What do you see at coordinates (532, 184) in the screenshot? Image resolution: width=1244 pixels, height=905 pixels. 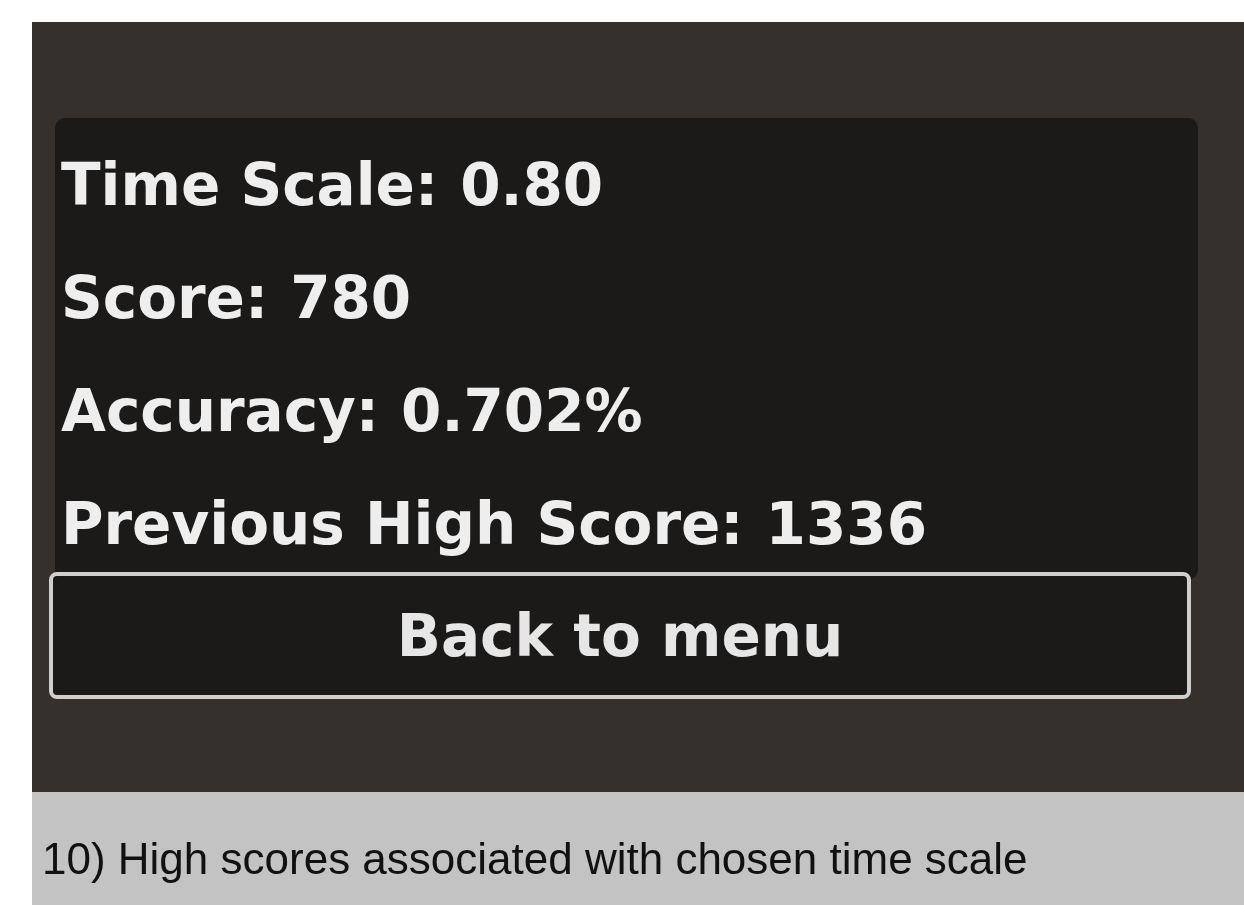 I see `stat-value: 0.80` at bounding box center [532, 184].